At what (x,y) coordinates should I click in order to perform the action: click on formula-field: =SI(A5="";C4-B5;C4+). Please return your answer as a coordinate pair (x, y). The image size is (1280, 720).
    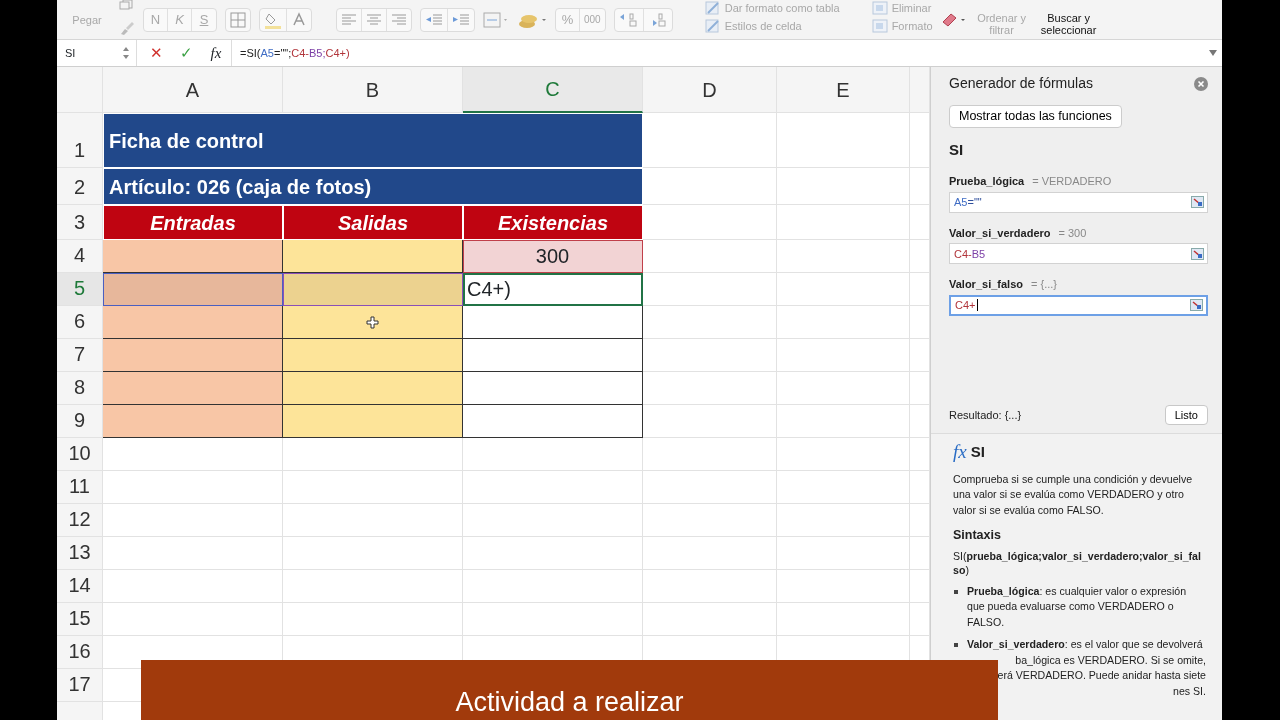
    Looking at the image, I should click on (726, 53).